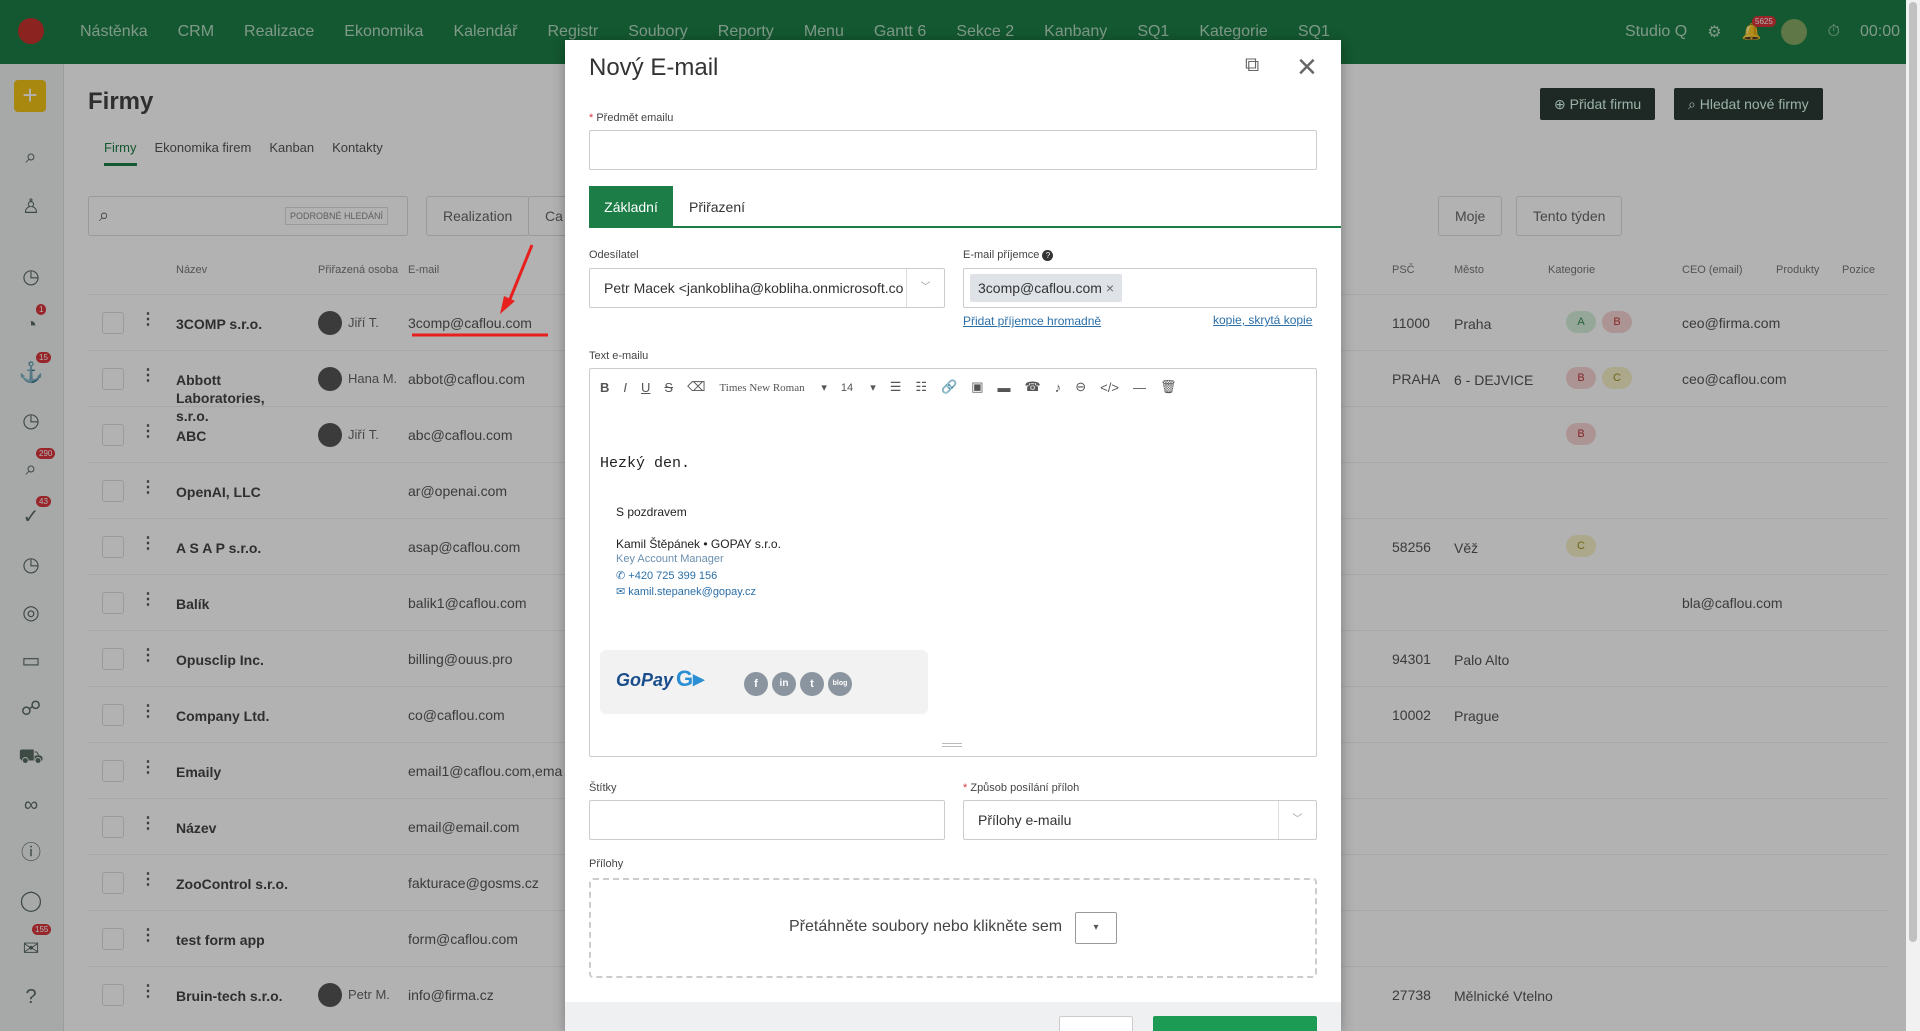  I want to click on code-icon: </>, so click(1109, 387).